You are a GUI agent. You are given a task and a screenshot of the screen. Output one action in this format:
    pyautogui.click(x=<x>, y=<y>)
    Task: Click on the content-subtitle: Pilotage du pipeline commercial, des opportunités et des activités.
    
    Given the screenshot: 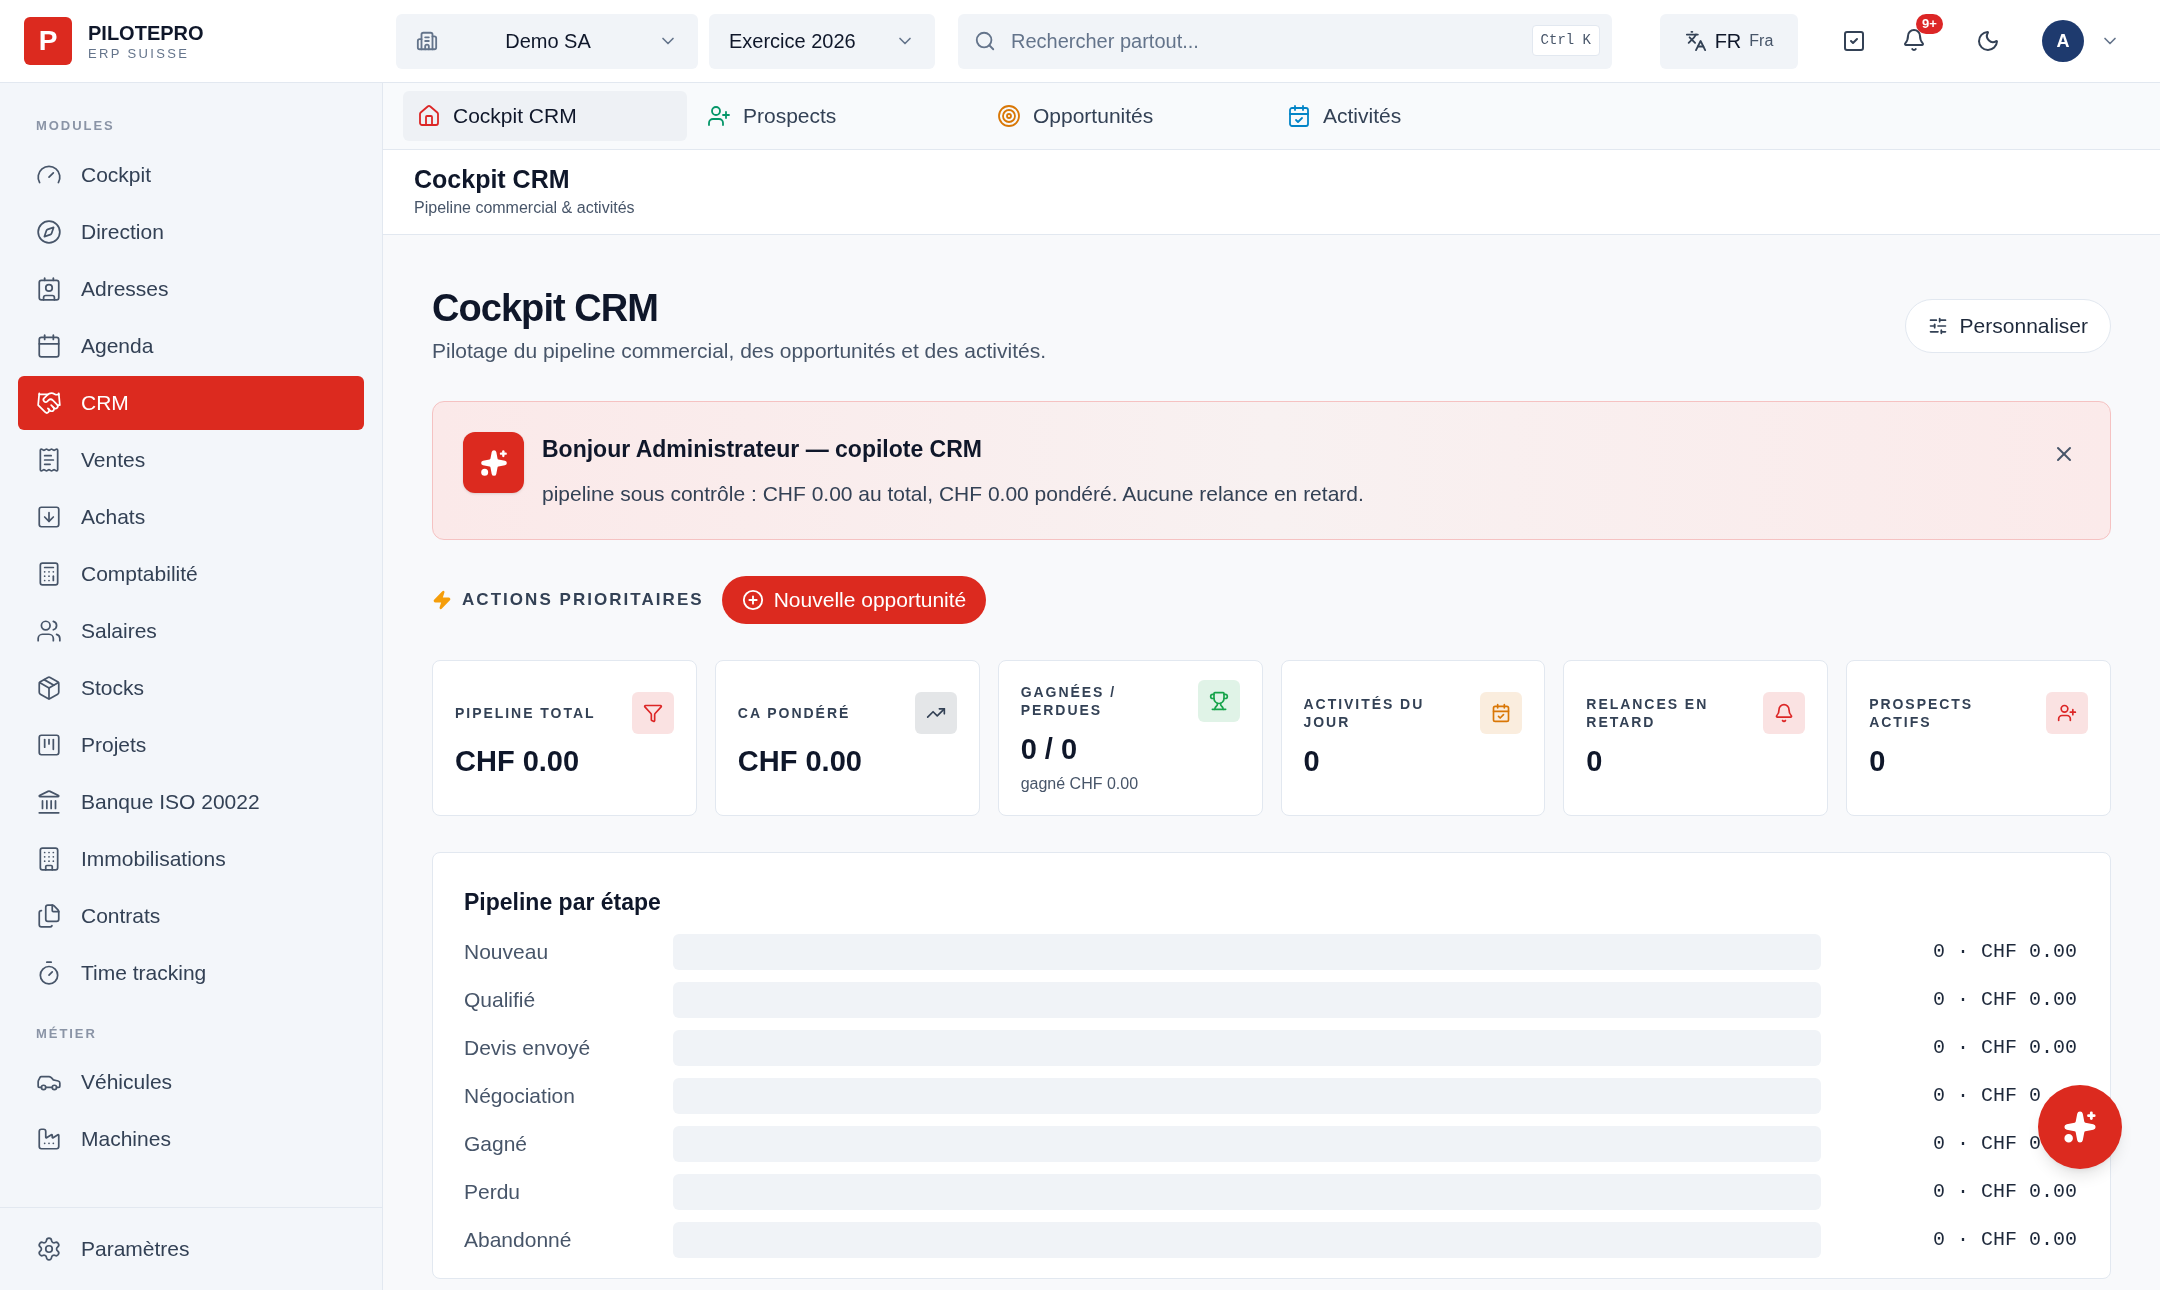 What is the action you would take?
    pyautogui.click(x=739, y=350)
    